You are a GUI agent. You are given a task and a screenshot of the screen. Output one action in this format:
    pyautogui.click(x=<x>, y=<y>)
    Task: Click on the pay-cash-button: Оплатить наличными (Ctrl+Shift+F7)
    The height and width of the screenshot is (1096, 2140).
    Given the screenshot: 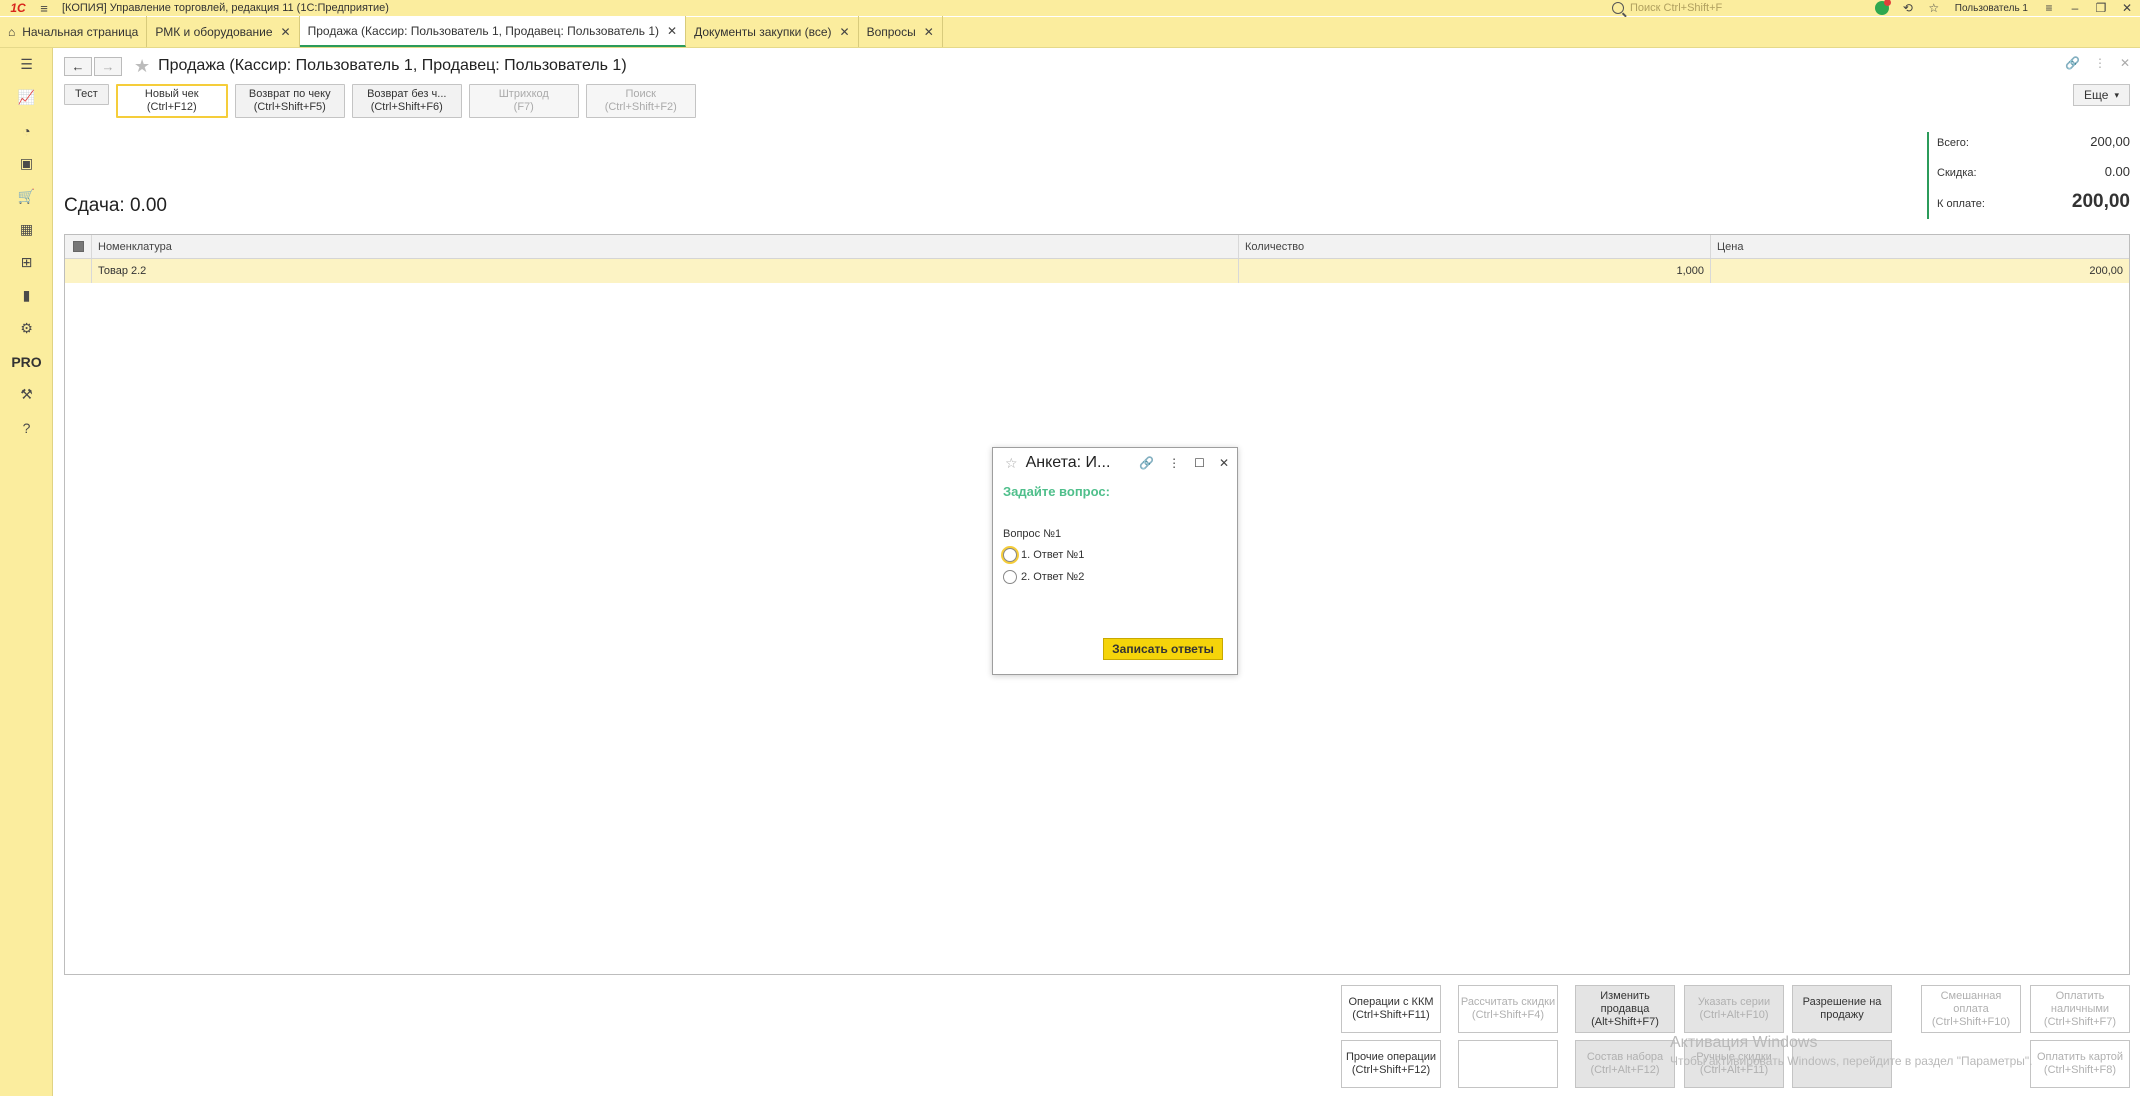 What is the action you would take?
    pyautogui.click(x=2080, y=1009)
    